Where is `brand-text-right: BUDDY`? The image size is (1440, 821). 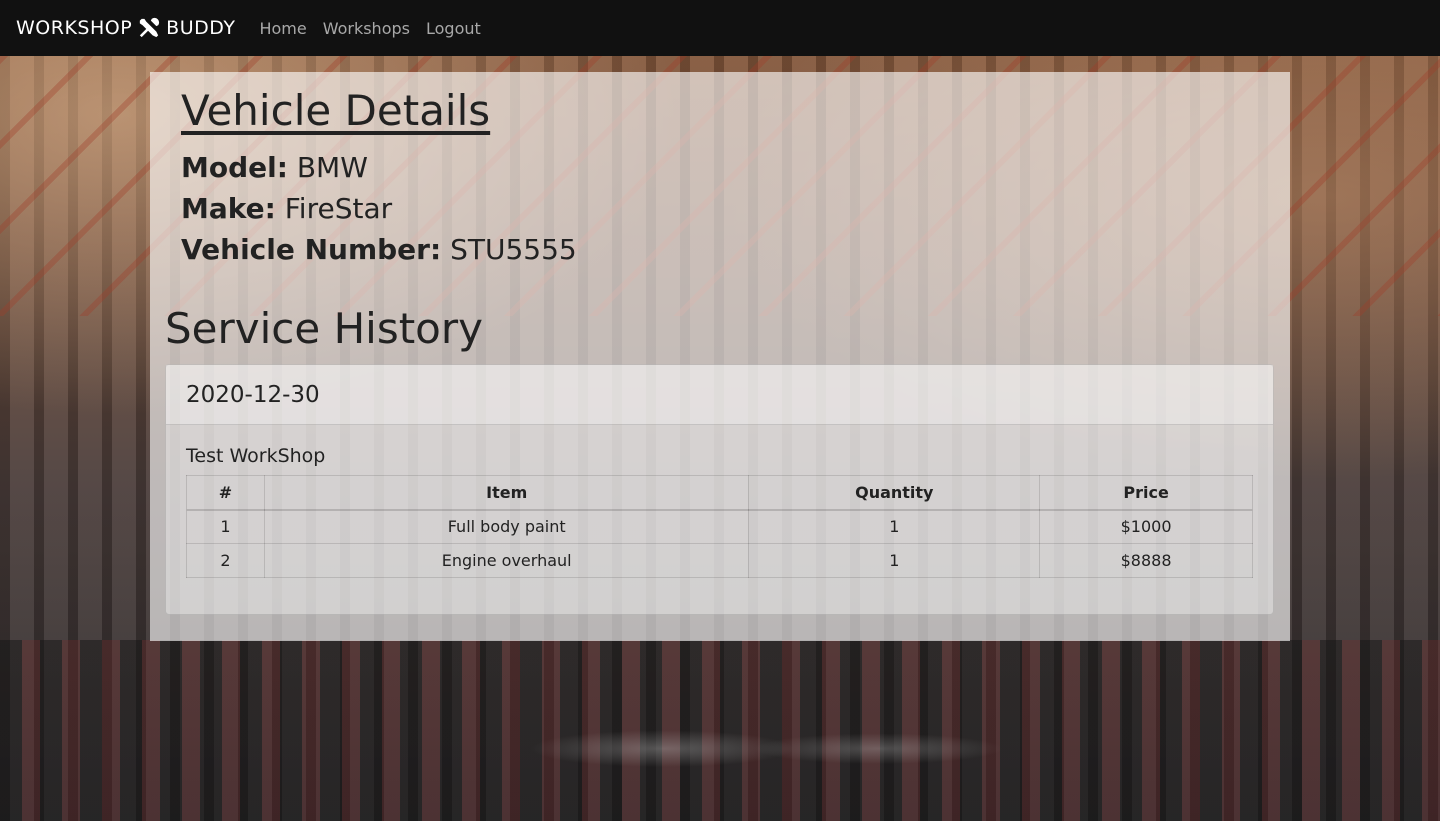
brand-text-right: BUDDY is located at coordinates (201, 28).